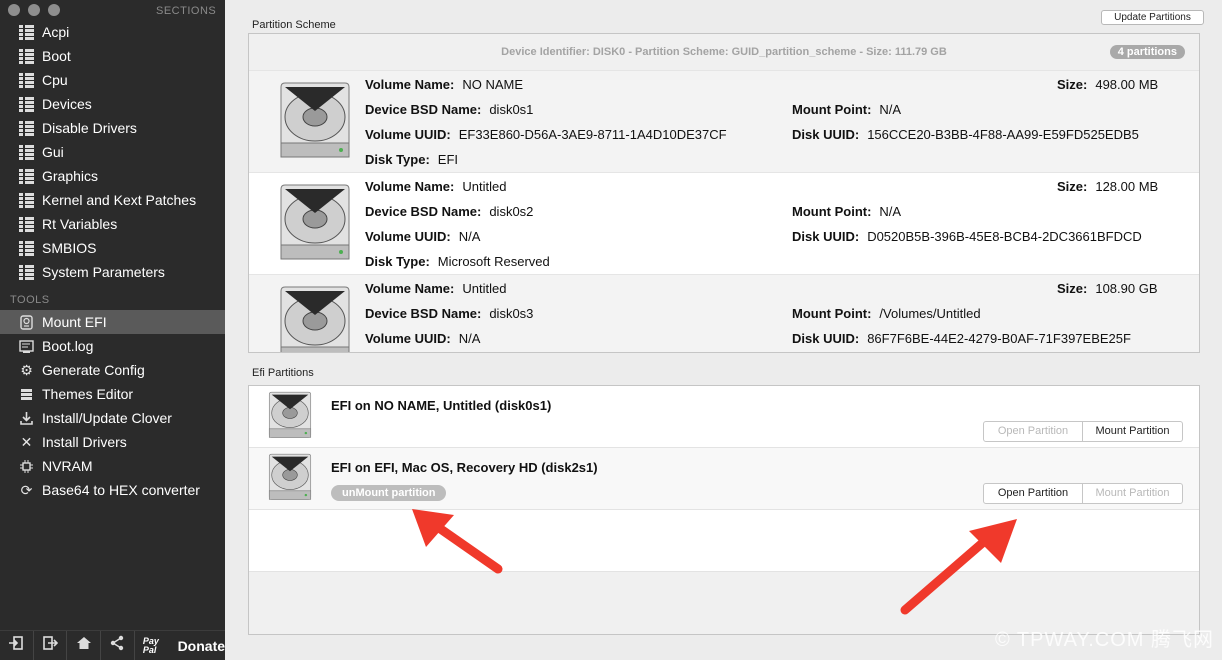 The image size is (1222, 660). Describe the element at coordinates (112, 104) in the screenshot. I see `sidebar-item-devices: Devices` at that location.